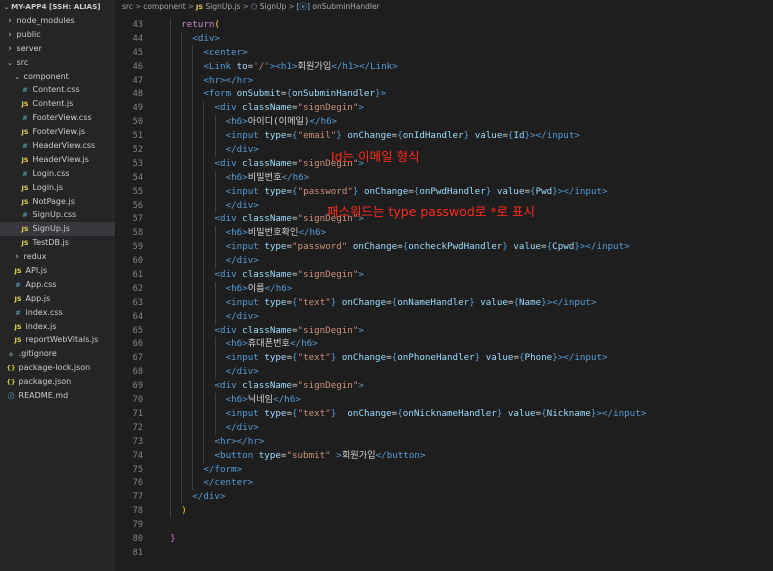  Describe the element at coordinates (444, 539) in the screenshot. I see `code-line: 80}` at that location.